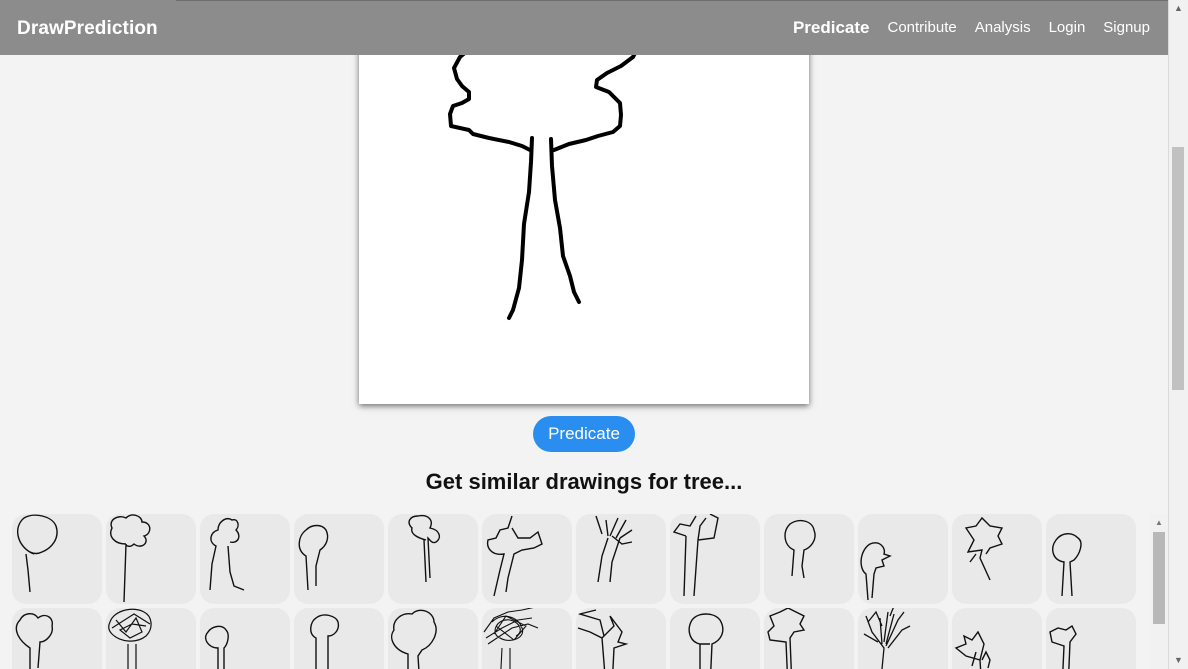 Image resolution: width=1188 pixels, height=669 pixels. I want to click on page-scrollbar: ▲ ▼, so click(1178, 334).